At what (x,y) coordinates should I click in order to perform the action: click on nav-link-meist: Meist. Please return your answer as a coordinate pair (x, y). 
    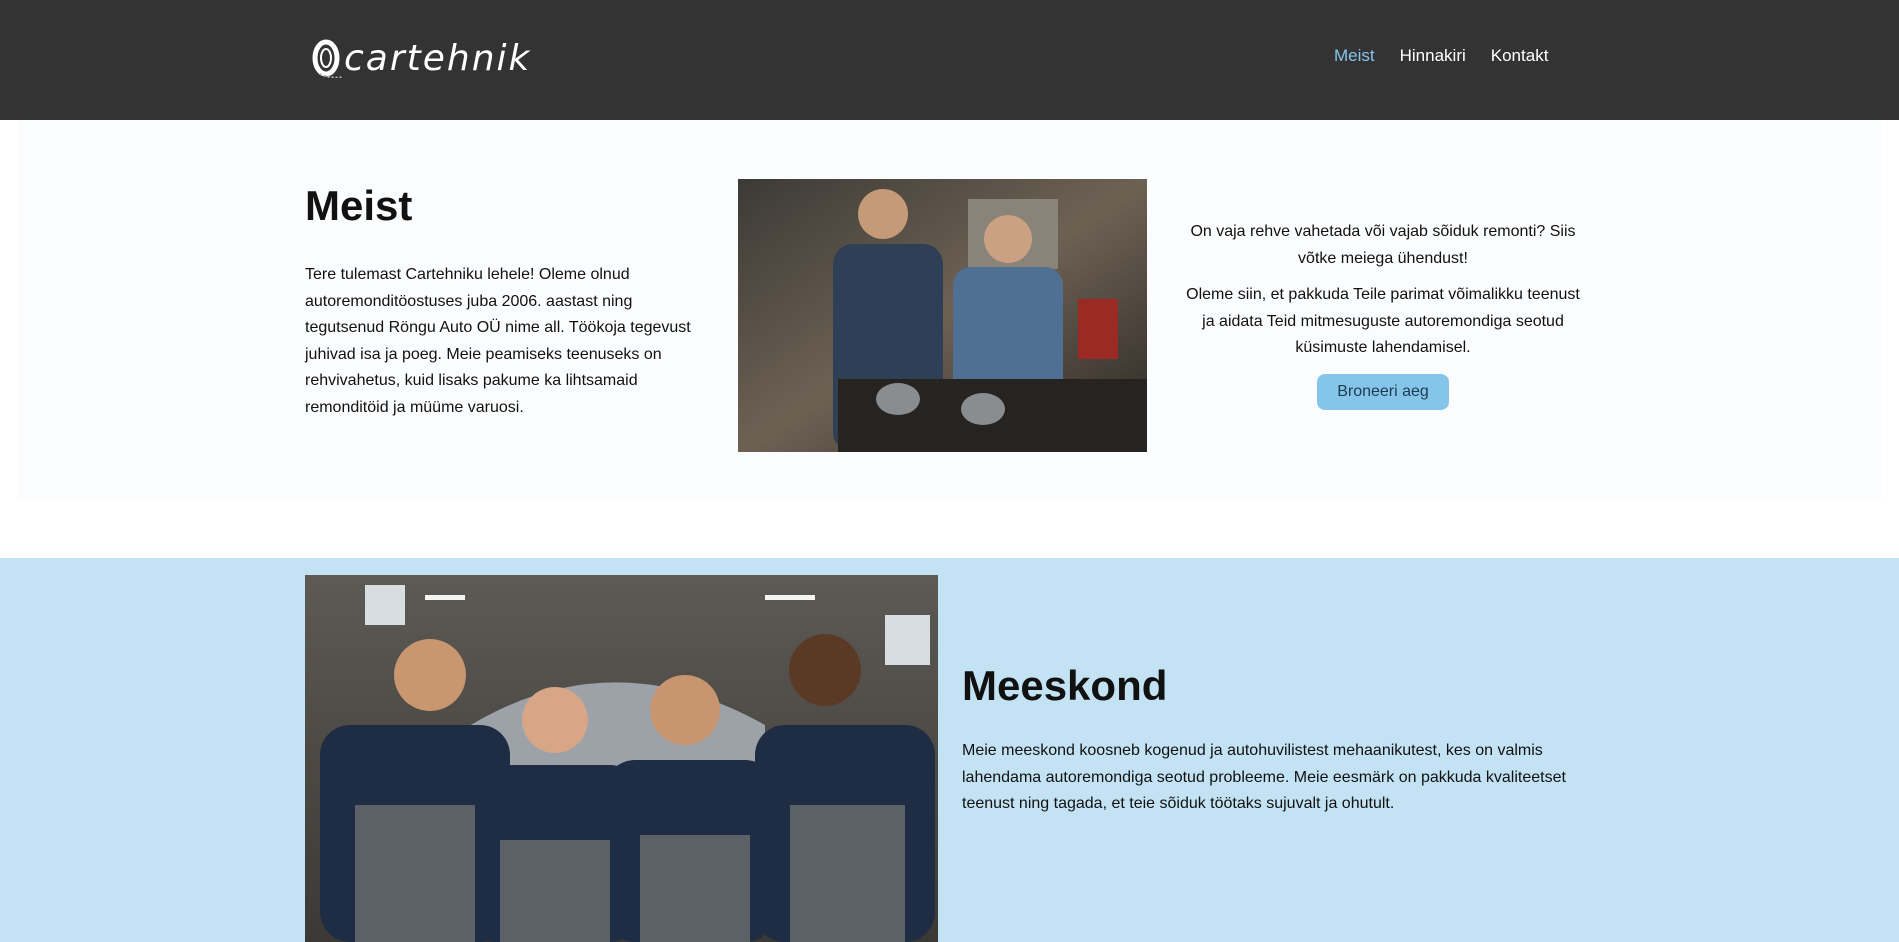
    Looking at the image, I should click on (1354, 56).